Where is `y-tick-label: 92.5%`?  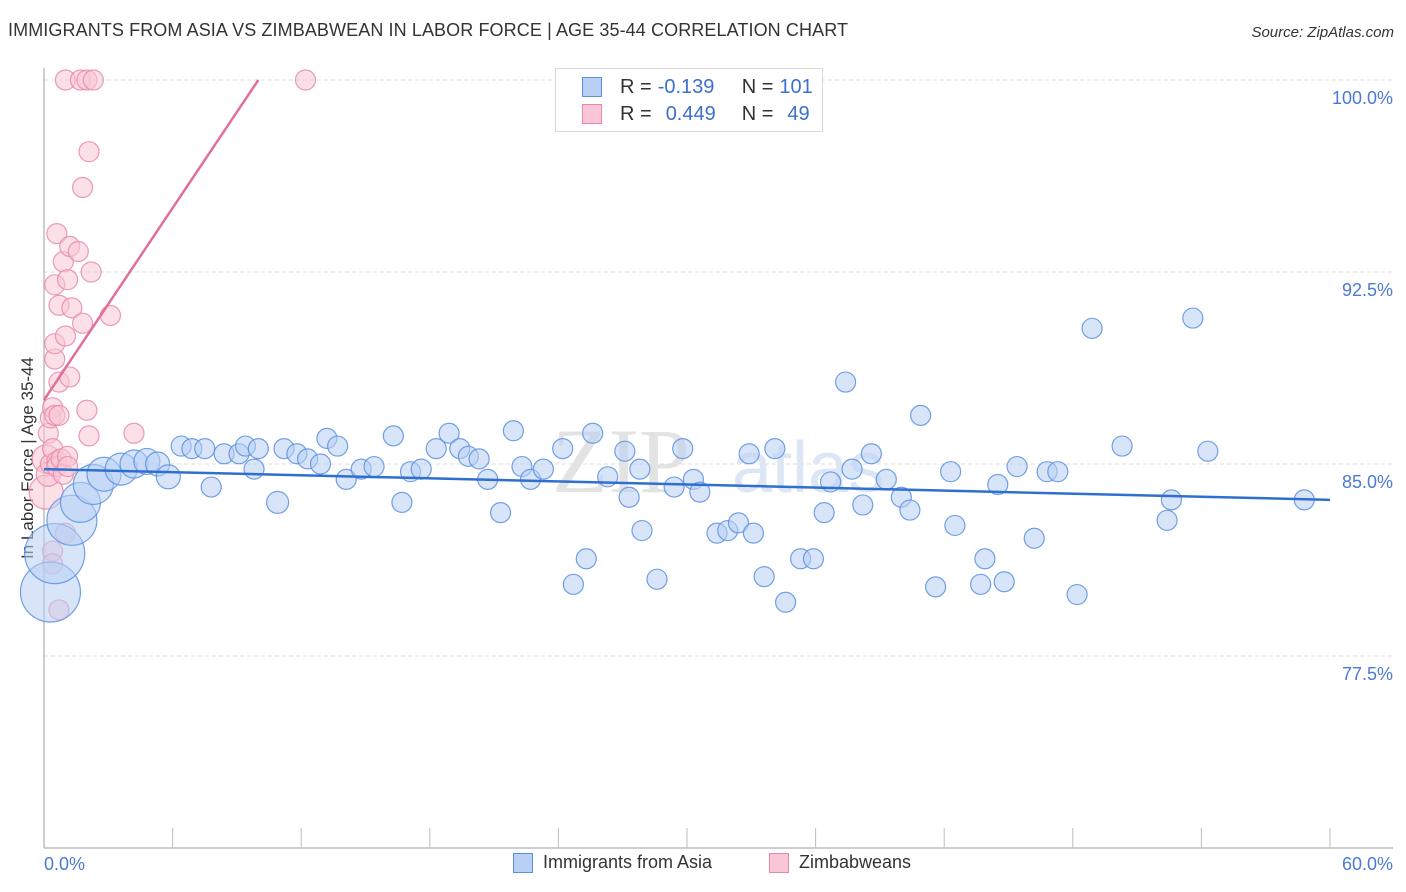
y-tick-label: 92.5% is located at coordinates (1367, 290).